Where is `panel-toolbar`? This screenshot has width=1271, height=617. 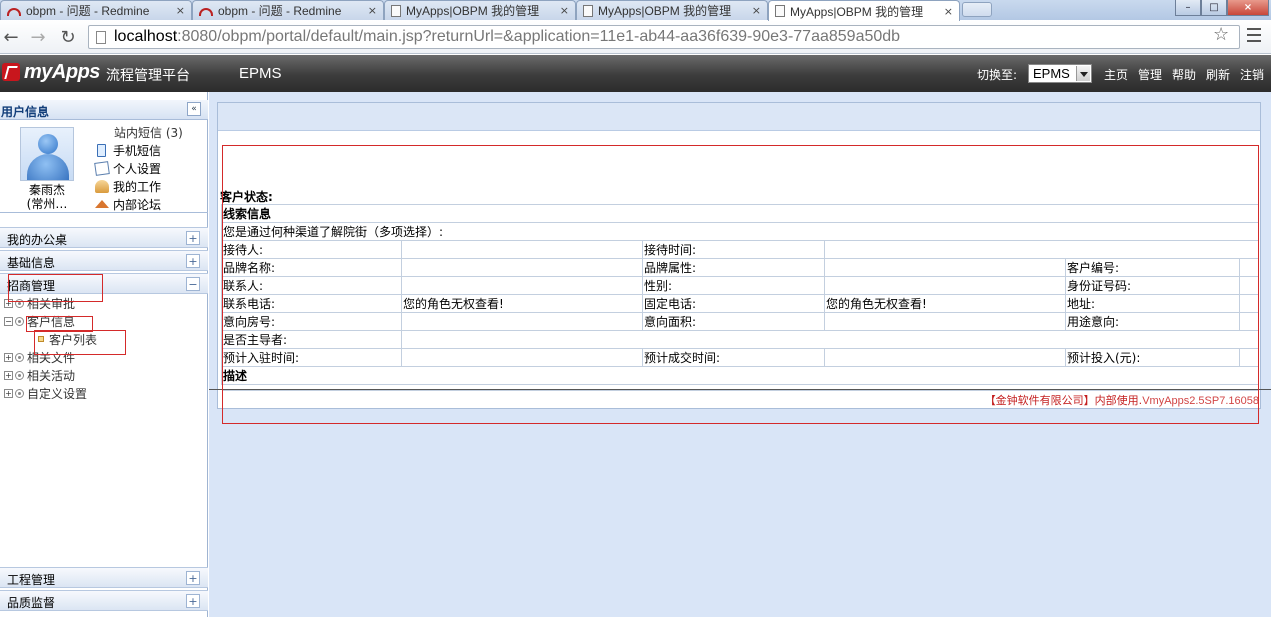
panel-toolbar is located at coordinates (739, 117).